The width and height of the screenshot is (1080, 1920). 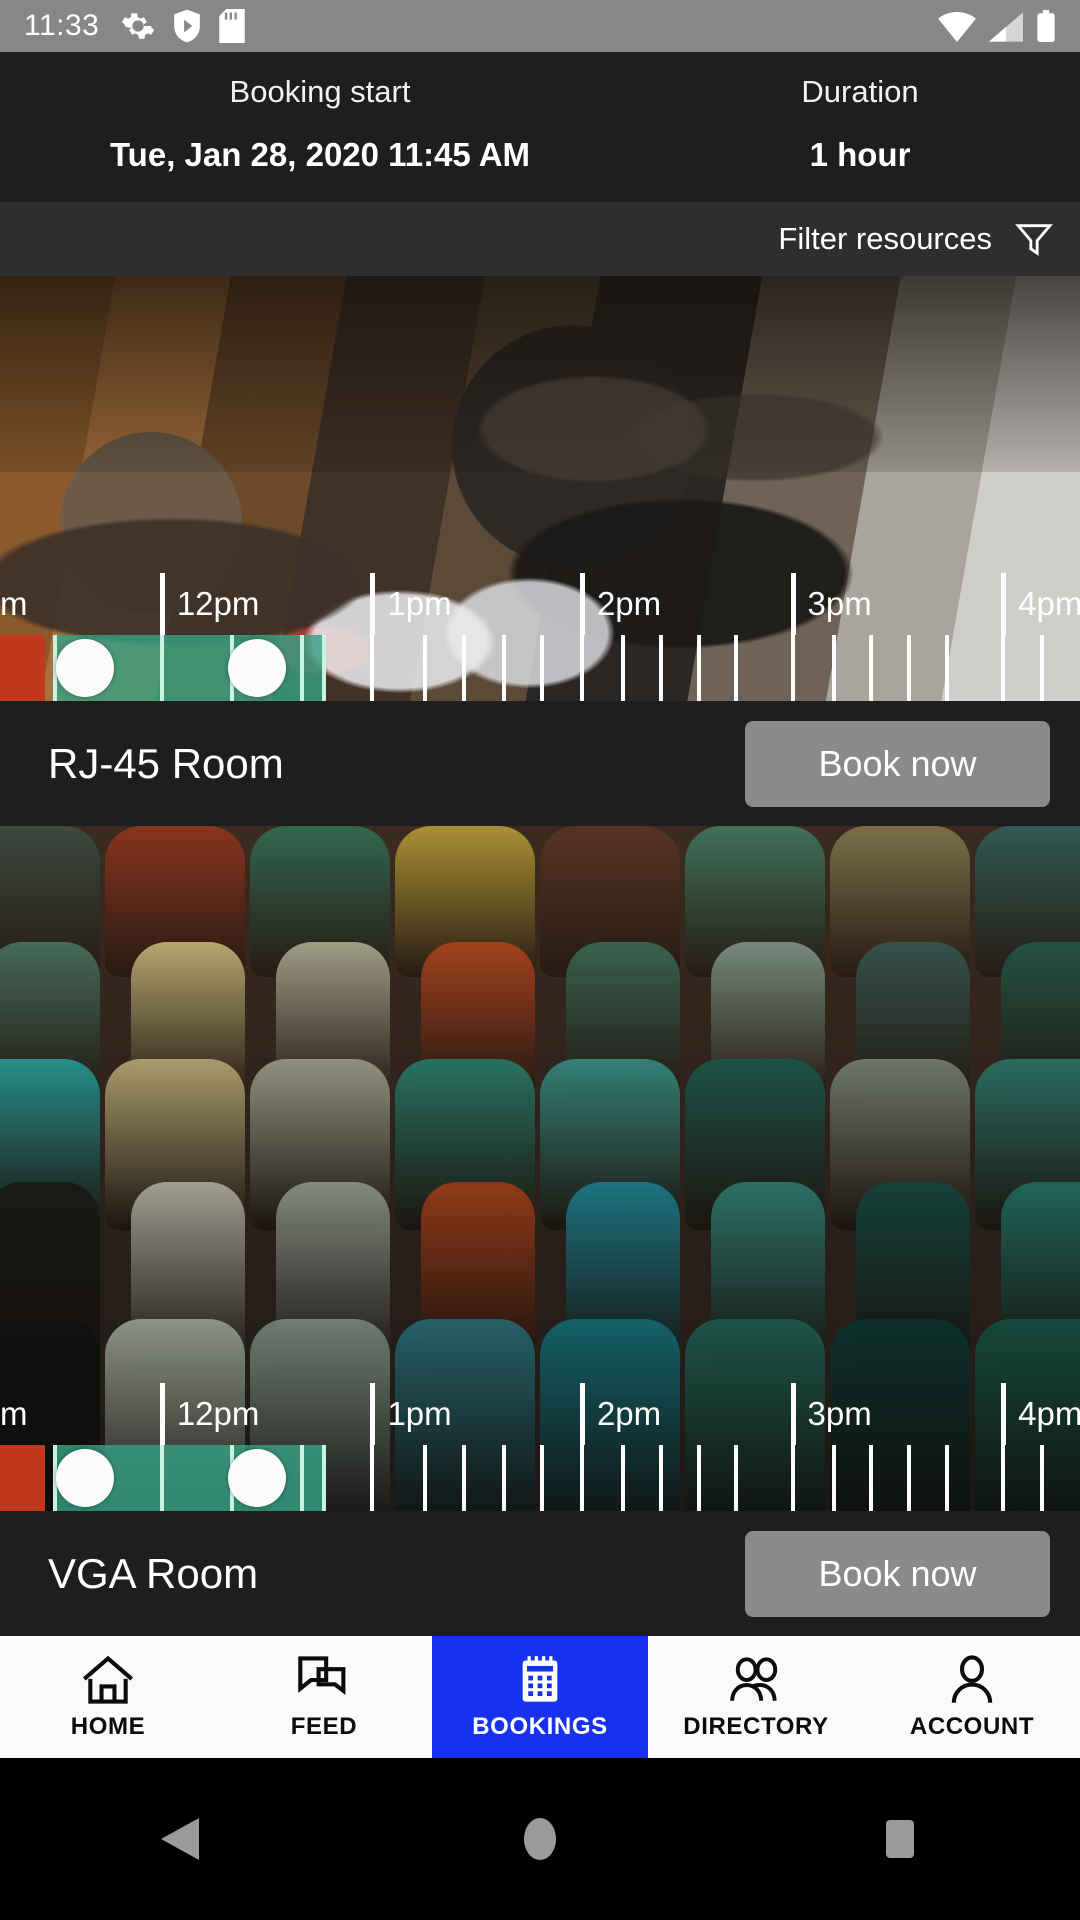 I want to click on filter-bar: Filter resources, so click(x=540, y=239).